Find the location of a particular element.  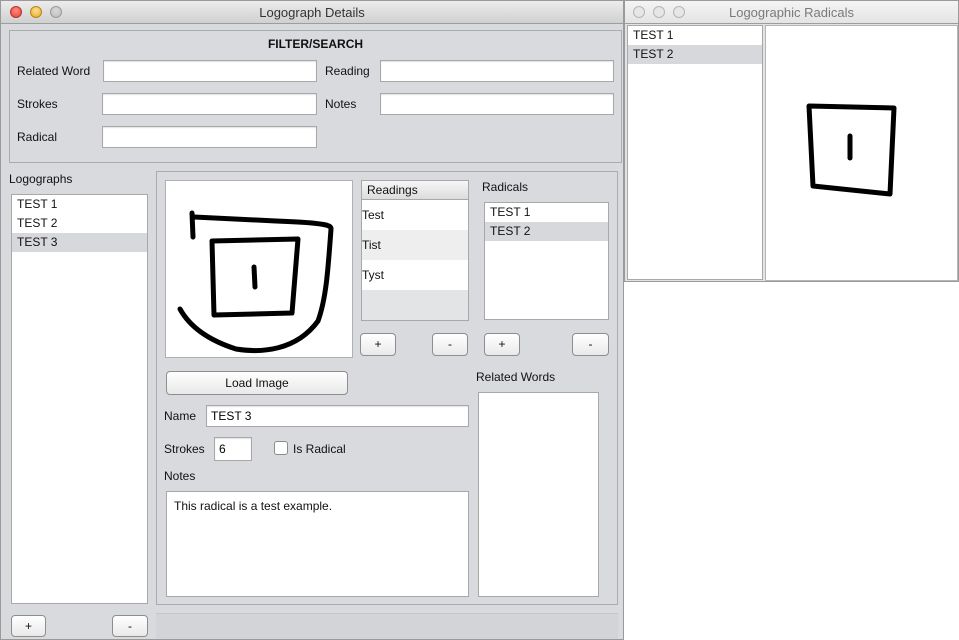

strokes-filter-label: Strokes is located at coordinates (37, 104).